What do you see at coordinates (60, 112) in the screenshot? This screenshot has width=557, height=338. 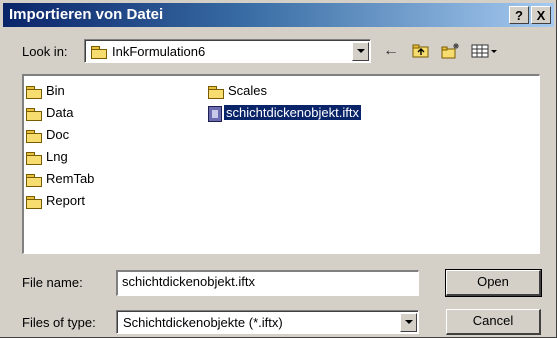 I see `item-label: Data` at bounding box center [60, 112].